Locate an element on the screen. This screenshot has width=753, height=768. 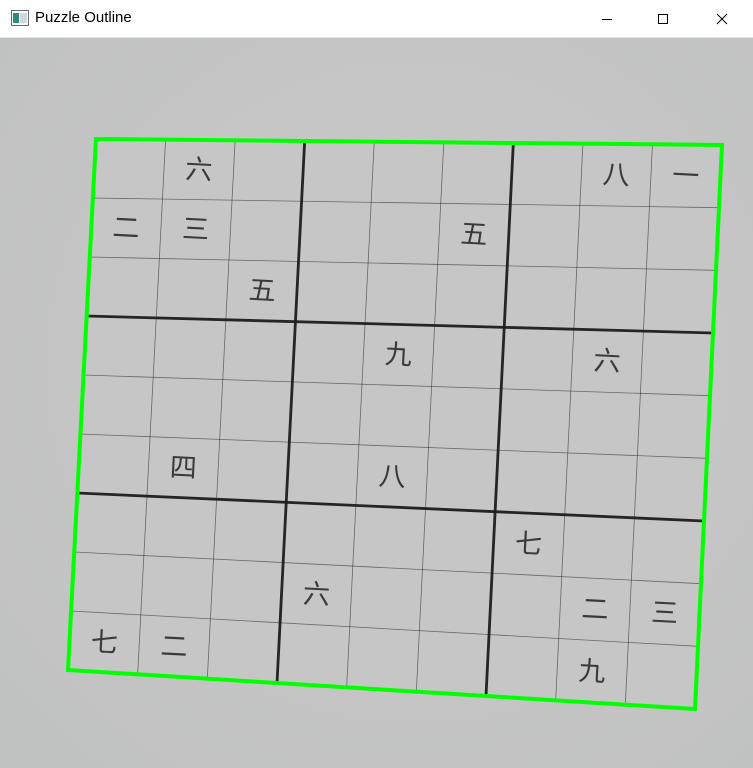
title-bar: Puzzle Outline is located at coordinates (376, 19).